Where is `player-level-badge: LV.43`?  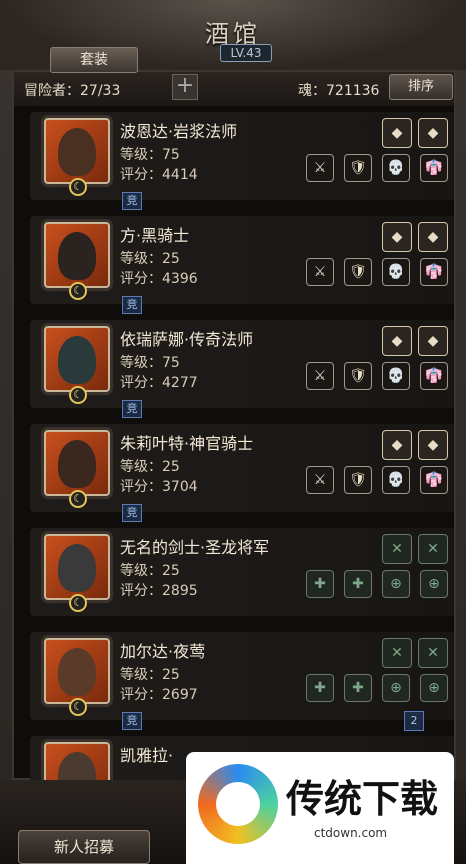
player-level-badge: LV.43 is located at coordinates (246, 53).